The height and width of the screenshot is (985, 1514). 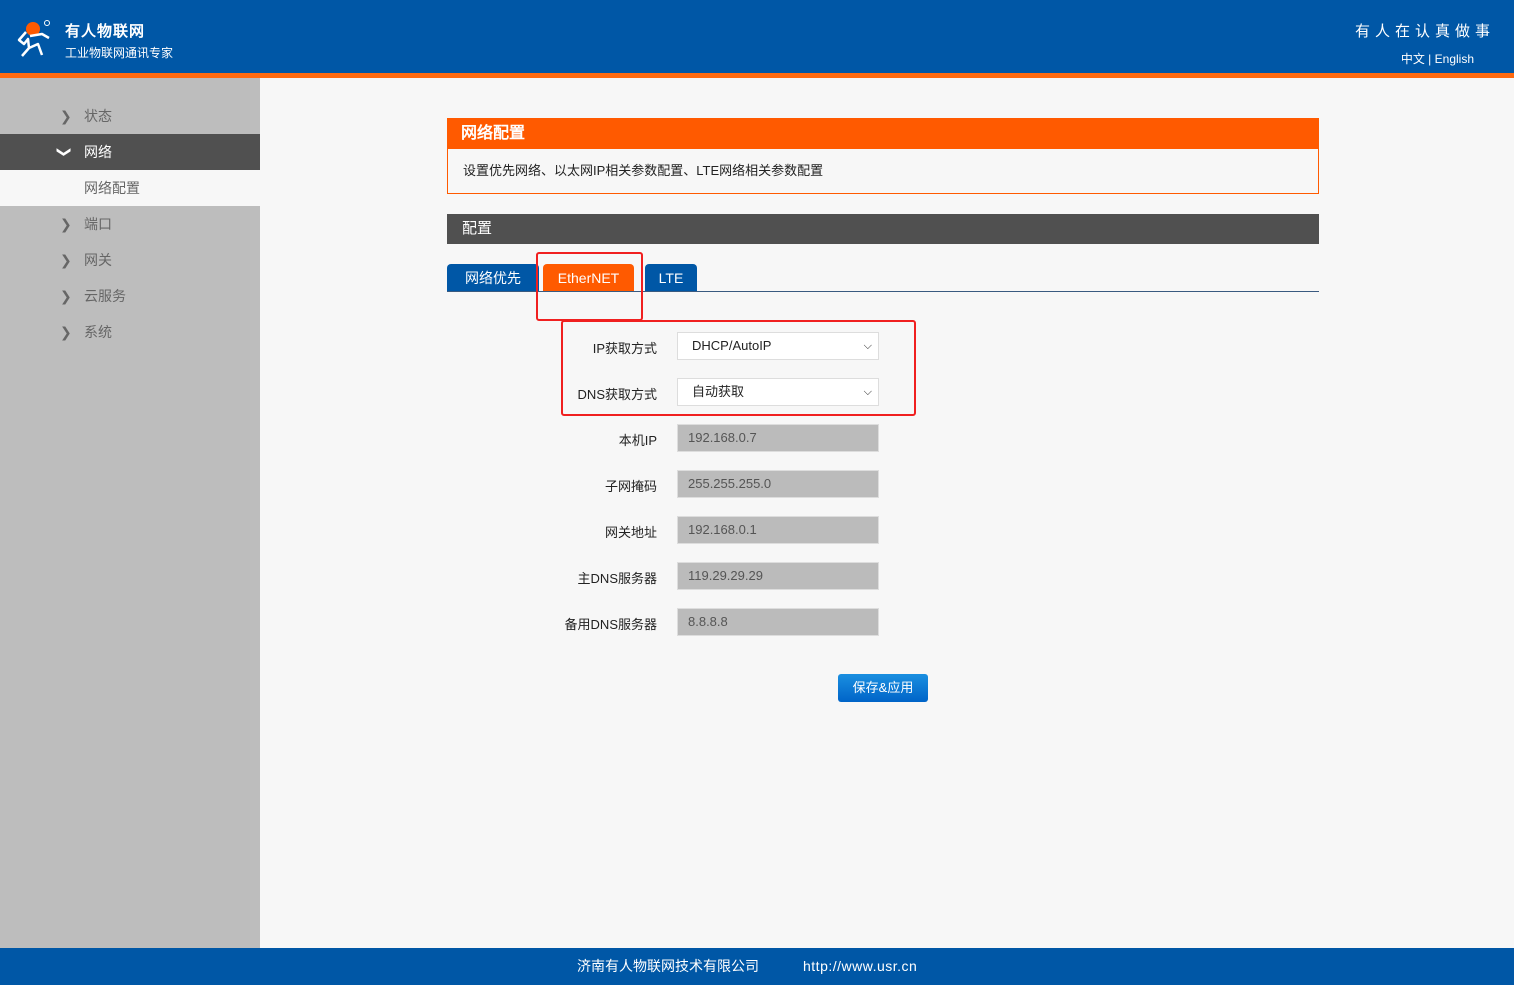 I want to click on highlight-box-tab, so click(x=589, y=286).